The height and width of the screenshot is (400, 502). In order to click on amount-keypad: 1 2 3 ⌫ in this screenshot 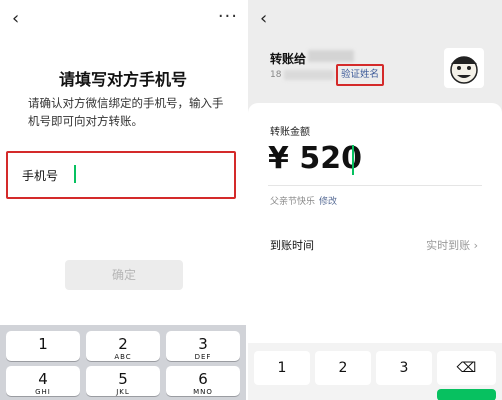, I will do `click(375, 371)`.